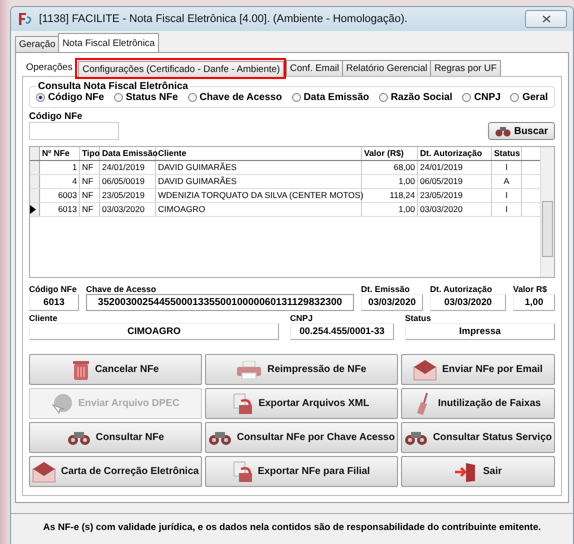 Image resolution: width=574 pixels, height=544 pixels. What do you see at coordinates (25, 19) in the screenshot?
I see `app-logo-icon` at bounding box center [25, 19].